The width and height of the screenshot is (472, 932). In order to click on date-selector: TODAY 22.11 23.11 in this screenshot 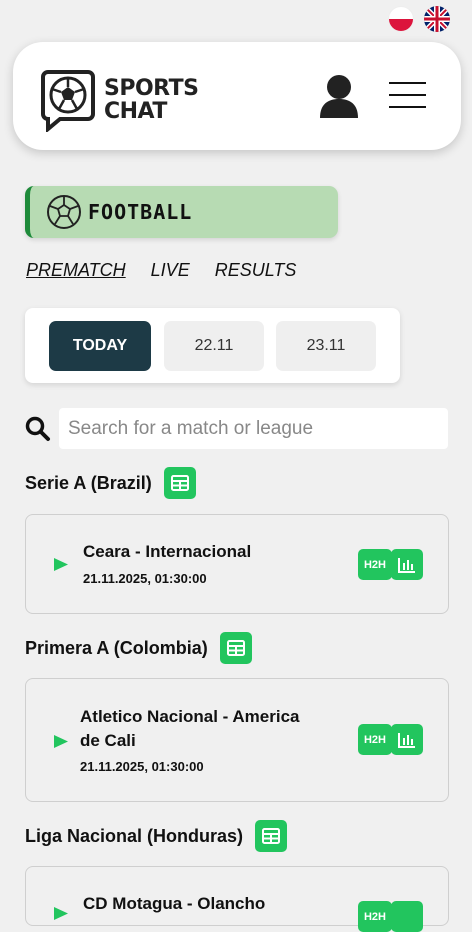, I will do `click(212, 345)`.